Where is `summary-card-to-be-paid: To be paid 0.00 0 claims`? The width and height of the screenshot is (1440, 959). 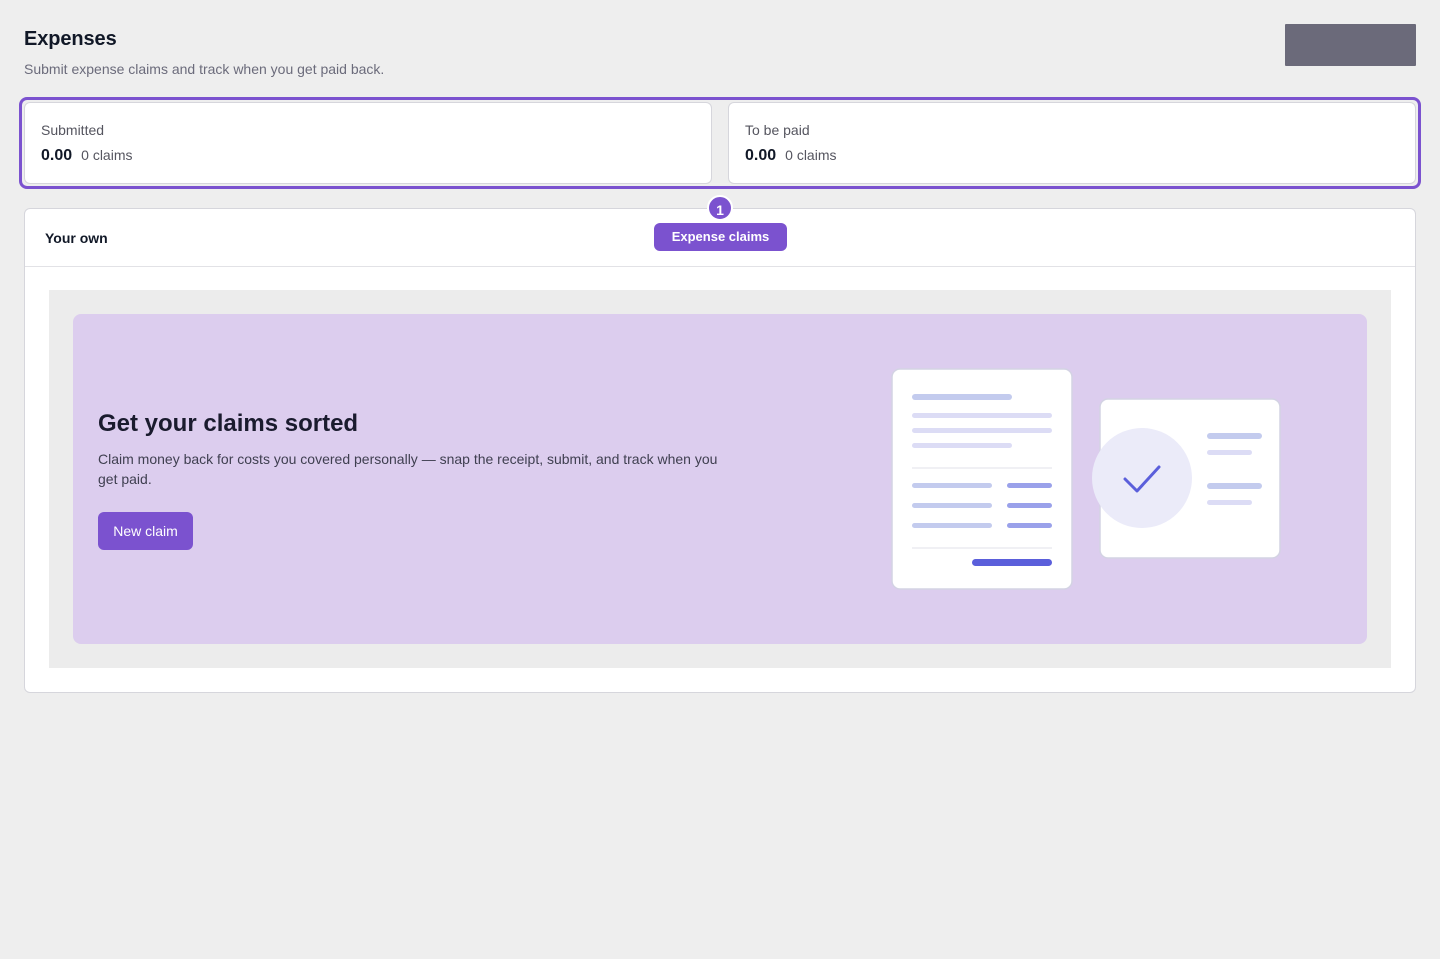 summary-card-to-be-paid: To be paid 0.00 0 claims is located at coordinates (1072, 143).